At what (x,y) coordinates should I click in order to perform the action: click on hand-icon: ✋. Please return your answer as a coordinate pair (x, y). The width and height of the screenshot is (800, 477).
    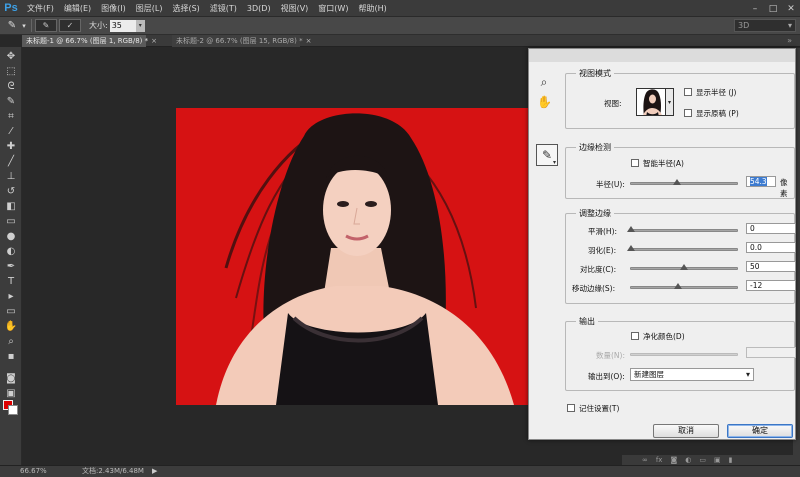
    Looking at the image, I should click on (544, 102).